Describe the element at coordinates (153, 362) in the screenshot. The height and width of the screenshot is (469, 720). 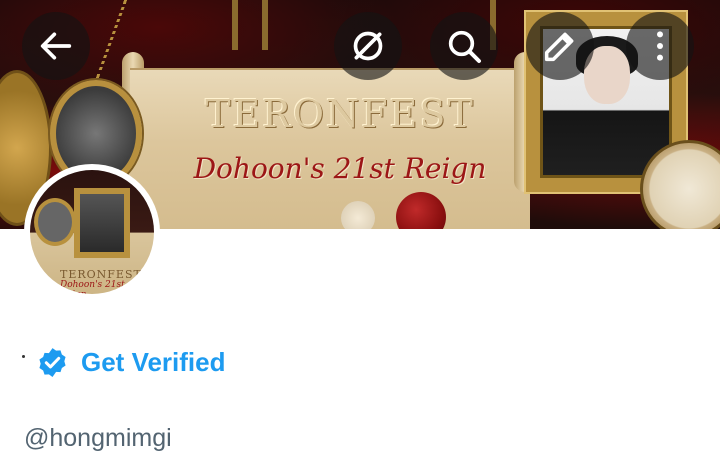
I see `get-verified-label: Get Verified` at that location.